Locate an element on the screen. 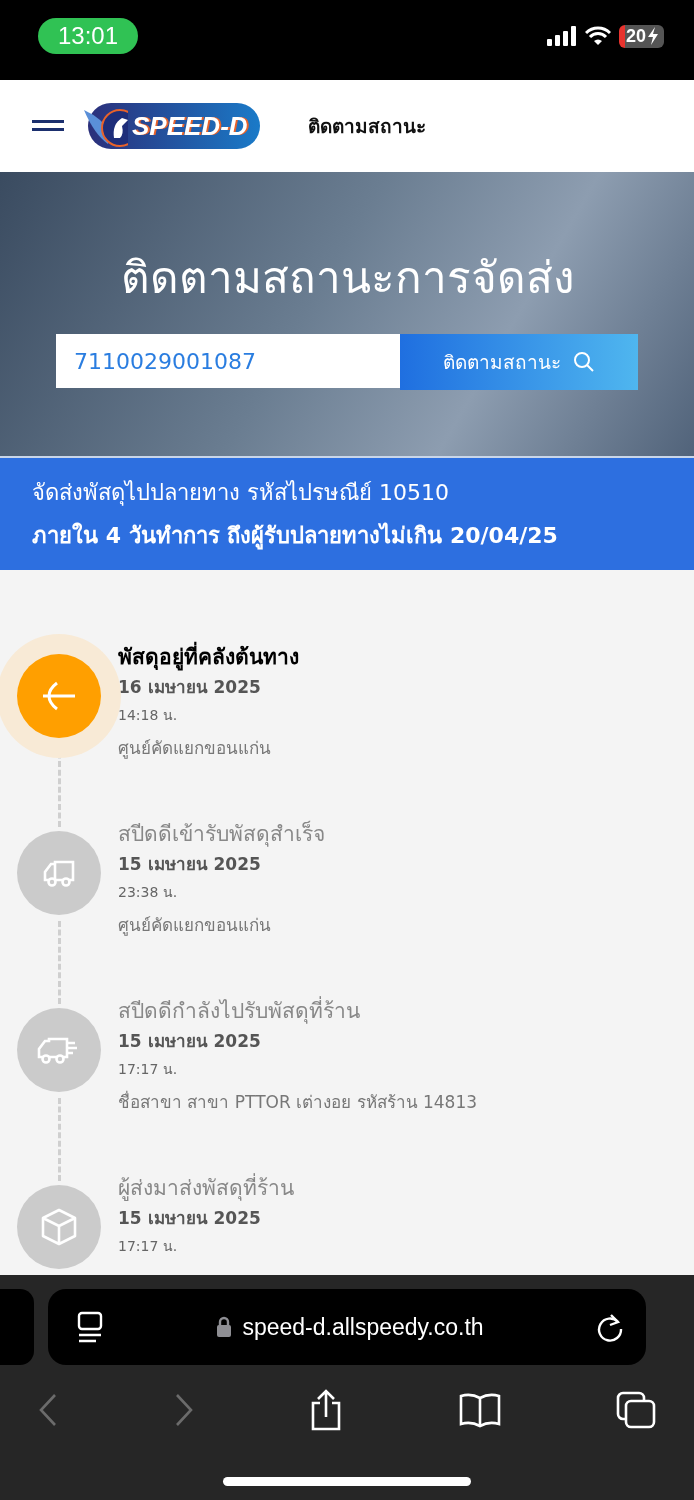 The height and width of the screenshot is (1500, 694). status-location: ชื่อสาขา สาขา PTTOR เต่างอย รหัสร้าน 14813 is located at coordinates (297, 1101).